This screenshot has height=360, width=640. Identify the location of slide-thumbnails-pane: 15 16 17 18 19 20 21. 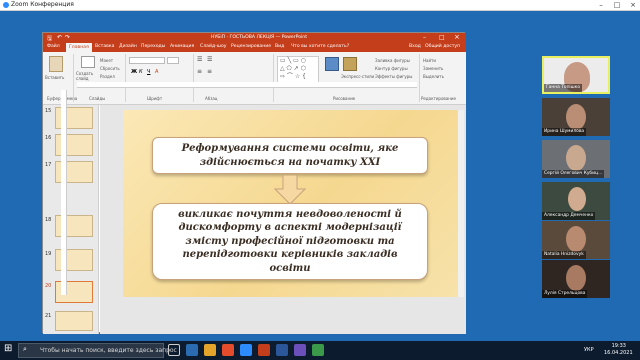
(71, 219).